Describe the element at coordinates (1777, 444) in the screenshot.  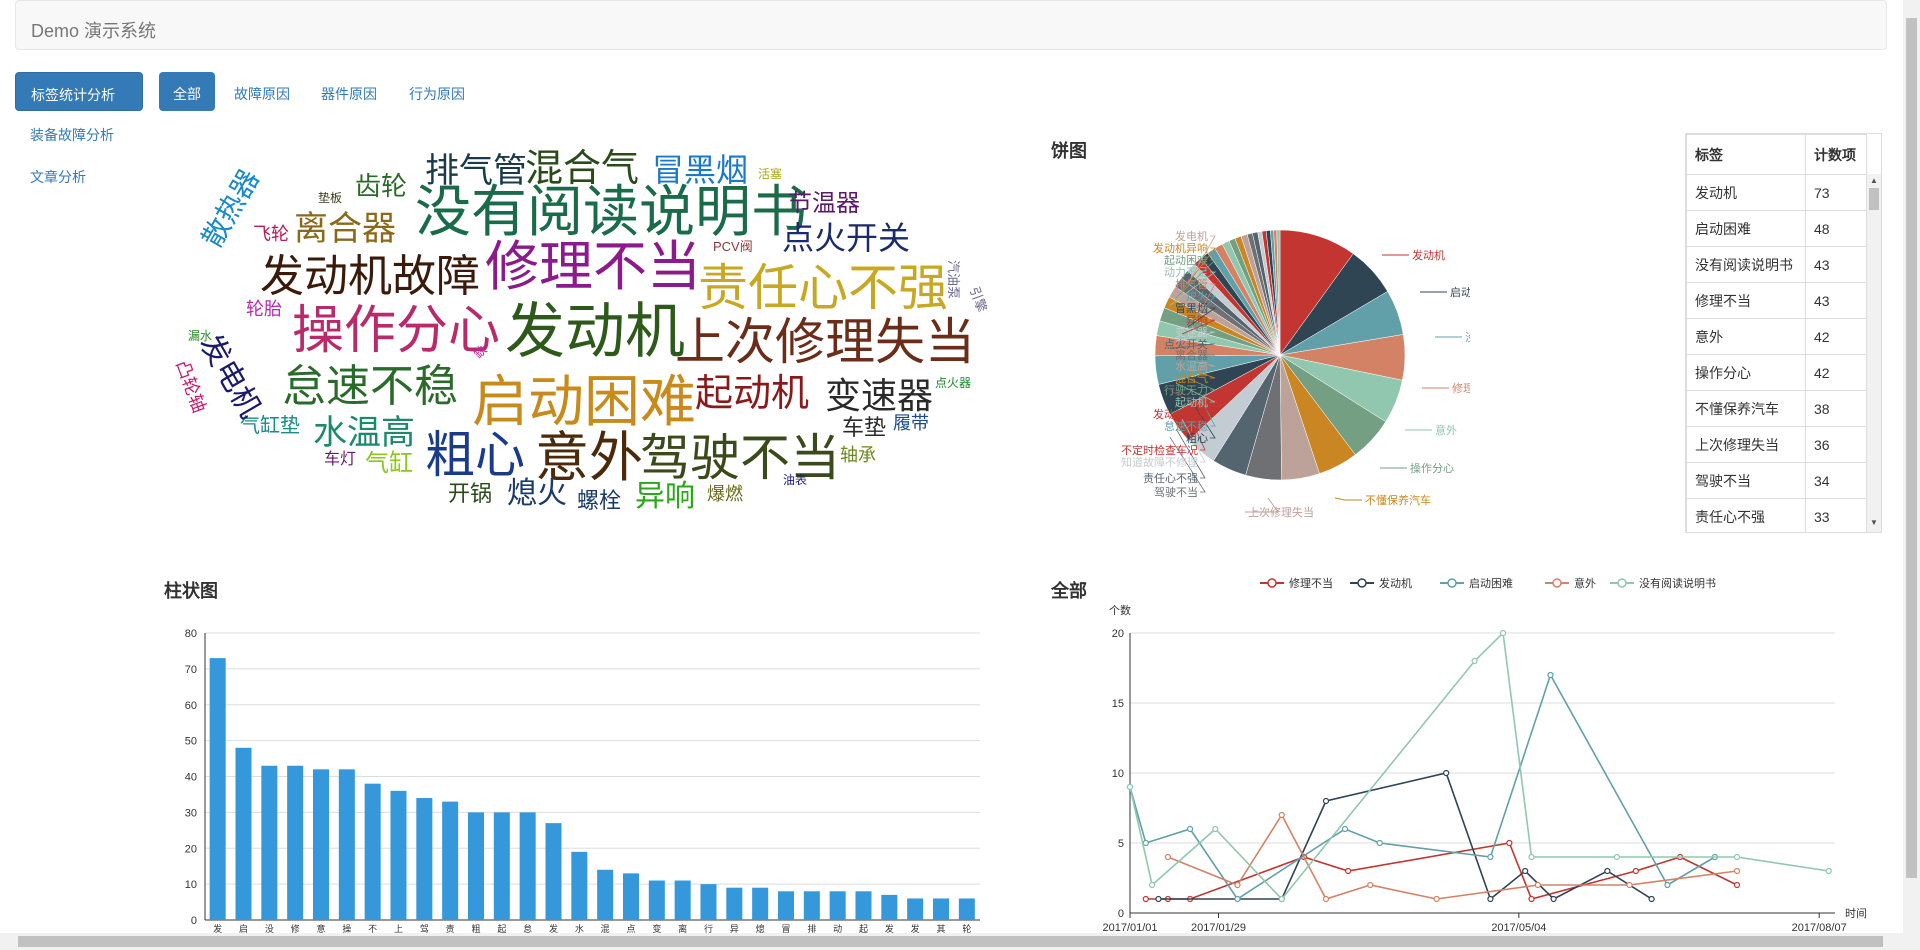
I see `table-row: 上次修理失当 36` at that location.